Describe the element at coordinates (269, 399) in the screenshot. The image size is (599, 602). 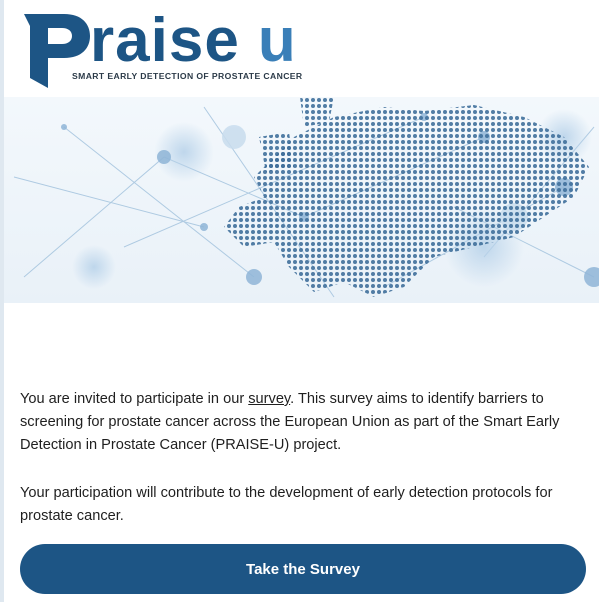
I see `survey-link: survey` at that location.